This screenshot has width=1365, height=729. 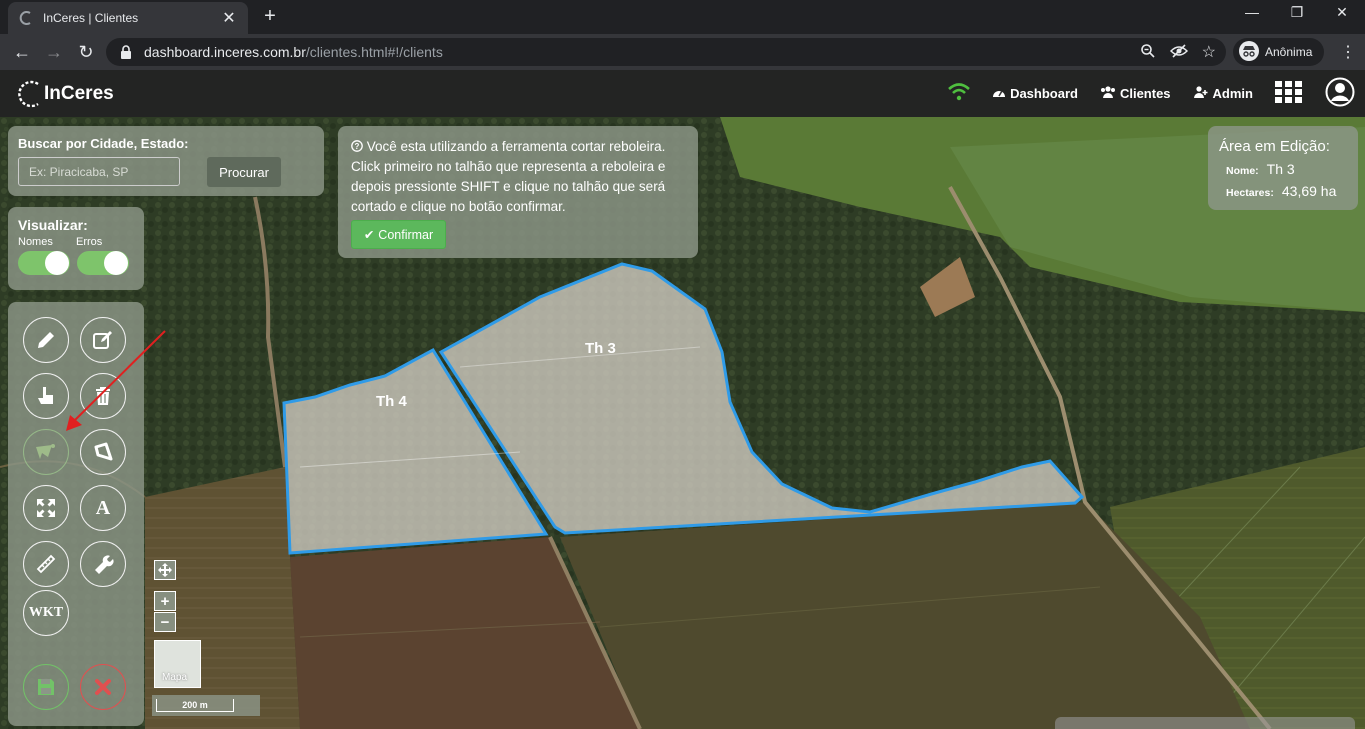 What do you see at coordinates (54, 52) in the screenshot?
I see `forward-icon: →` at bounding box center [54, 52].